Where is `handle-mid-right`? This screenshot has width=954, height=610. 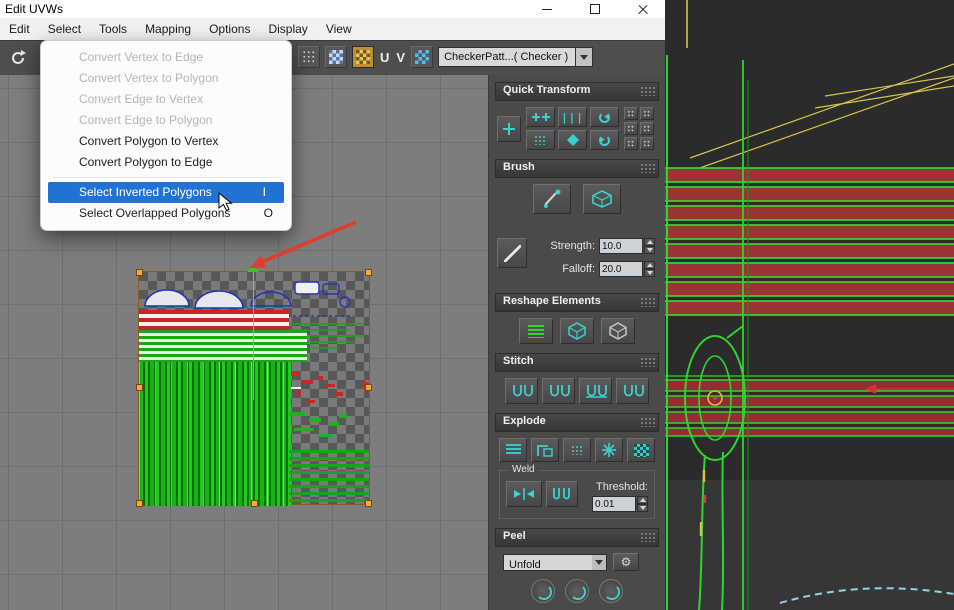 handle-mid-right is located at coordinates (368, 387).